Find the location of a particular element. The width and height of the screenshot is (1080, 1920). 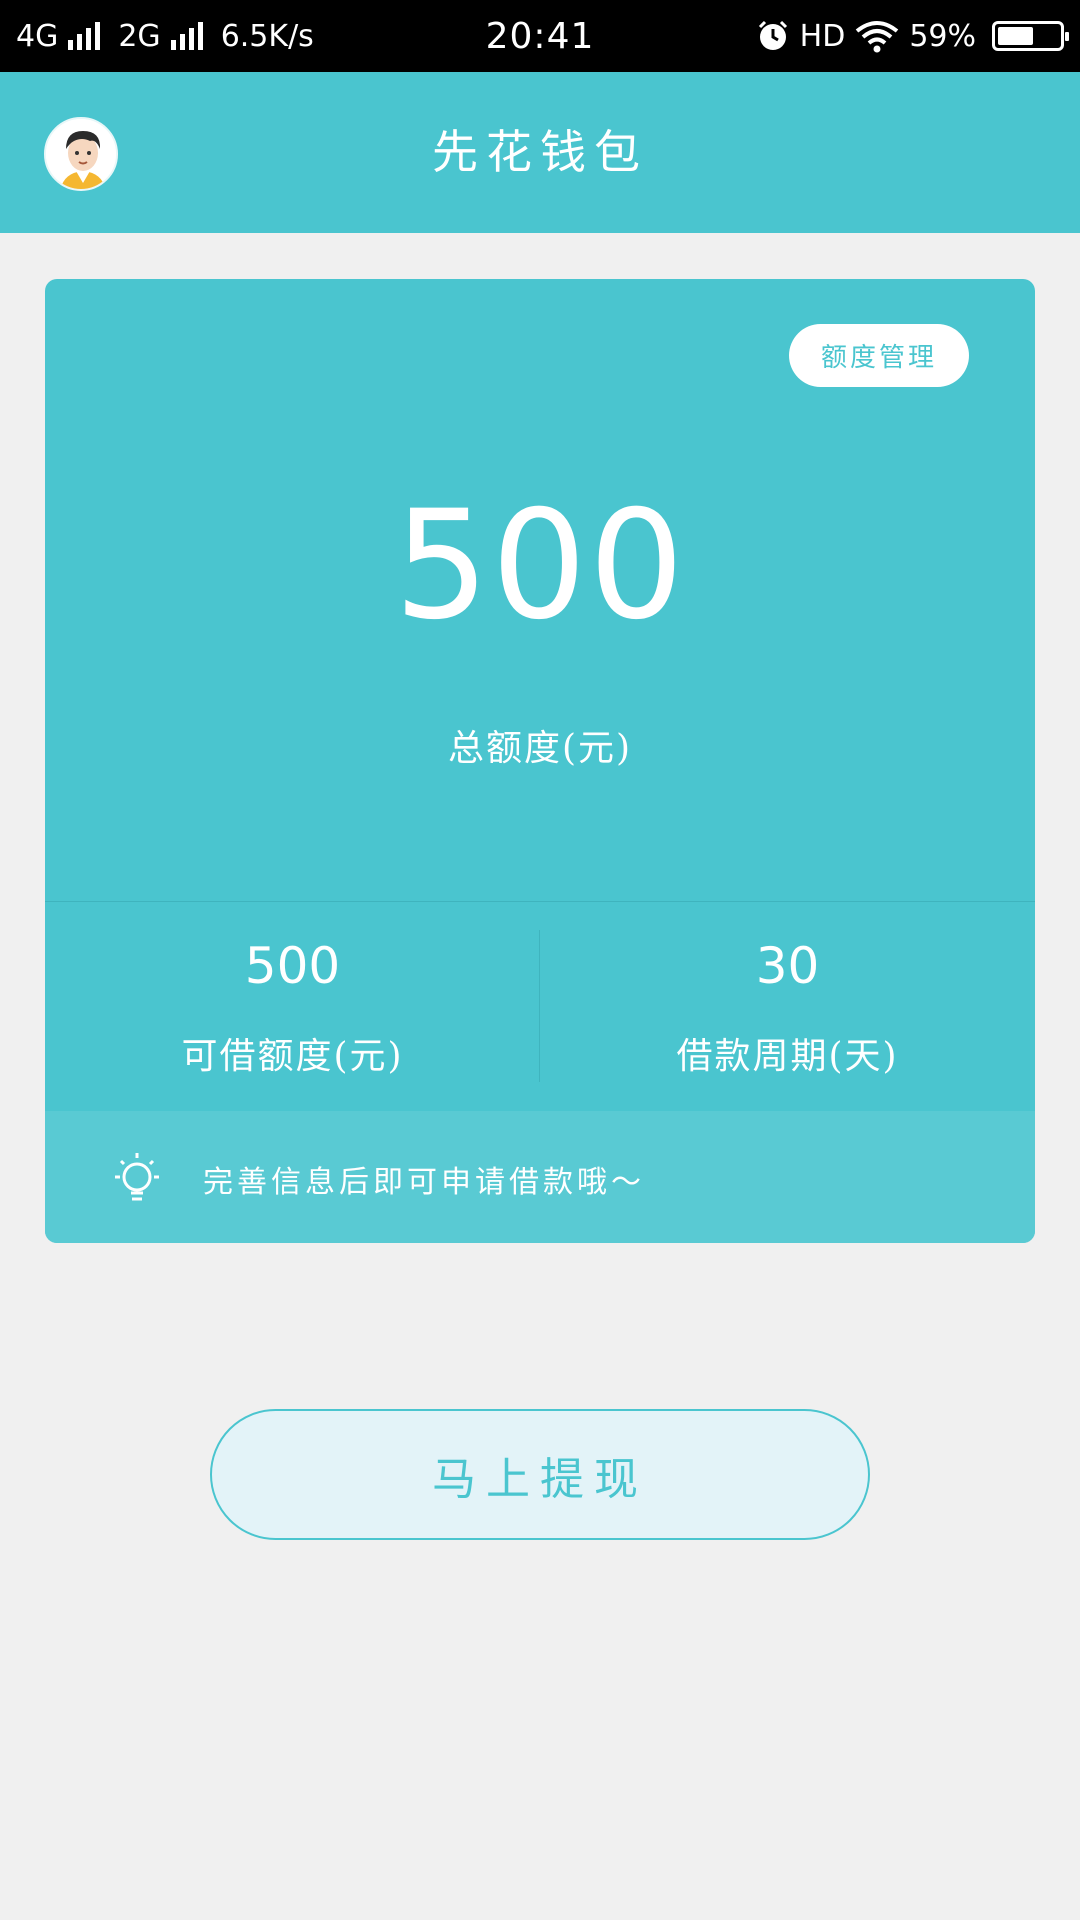

network-speed: 6.5K/s is located at coordinates (267, 36).